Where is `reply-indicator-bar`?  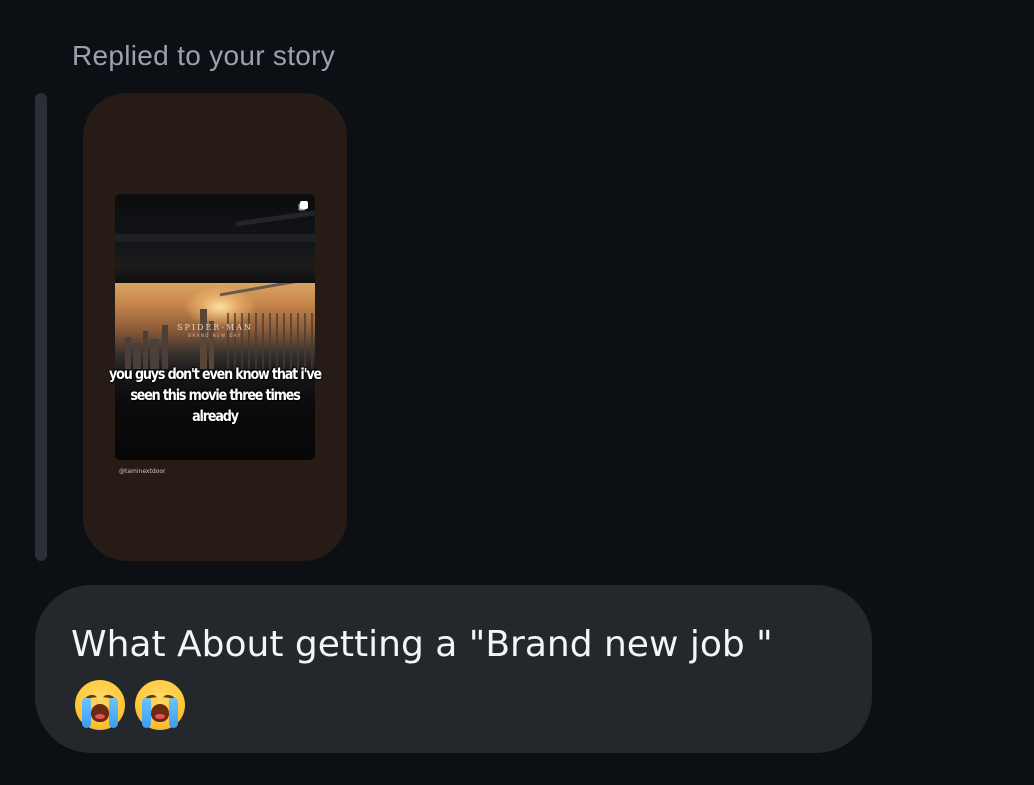 reply-indicator-bar is located at coordinates (41, 327).